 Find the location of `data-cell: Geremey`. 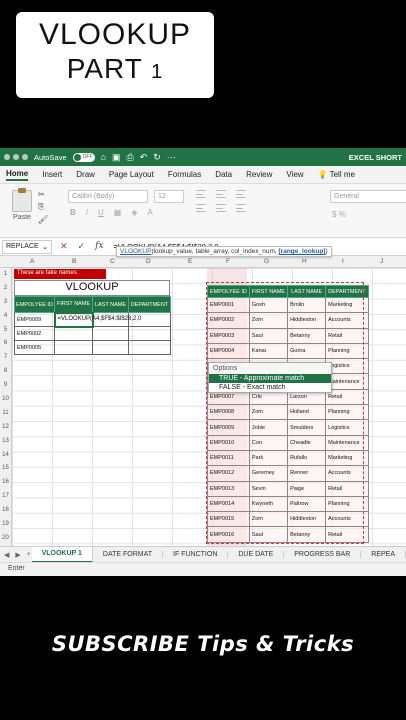

data-cell: Geremey is located at coordinates (268, 473).